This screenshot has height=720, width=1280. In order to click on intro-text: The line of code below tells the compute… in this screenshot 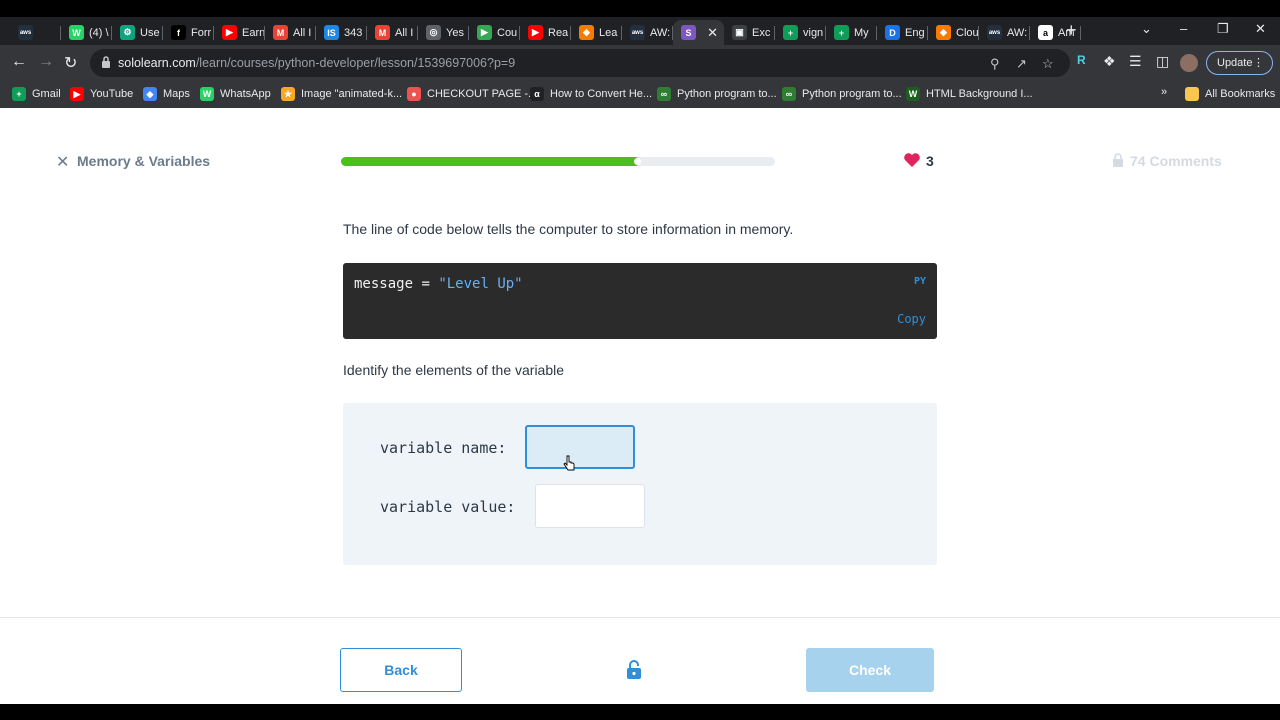, I will do `click(568, 229)`.